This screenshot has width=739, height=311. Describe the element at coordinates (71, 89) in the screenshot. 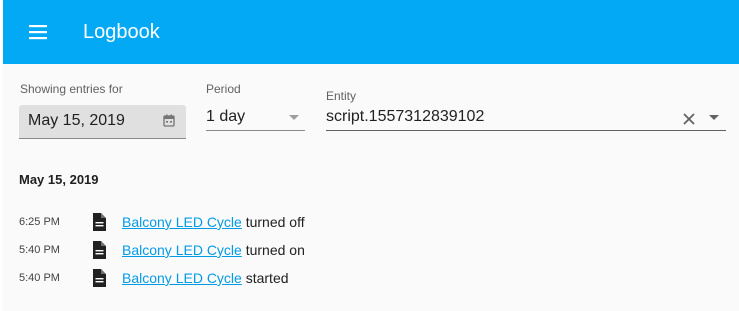

I see `date-label: Showing entries for` at that location.